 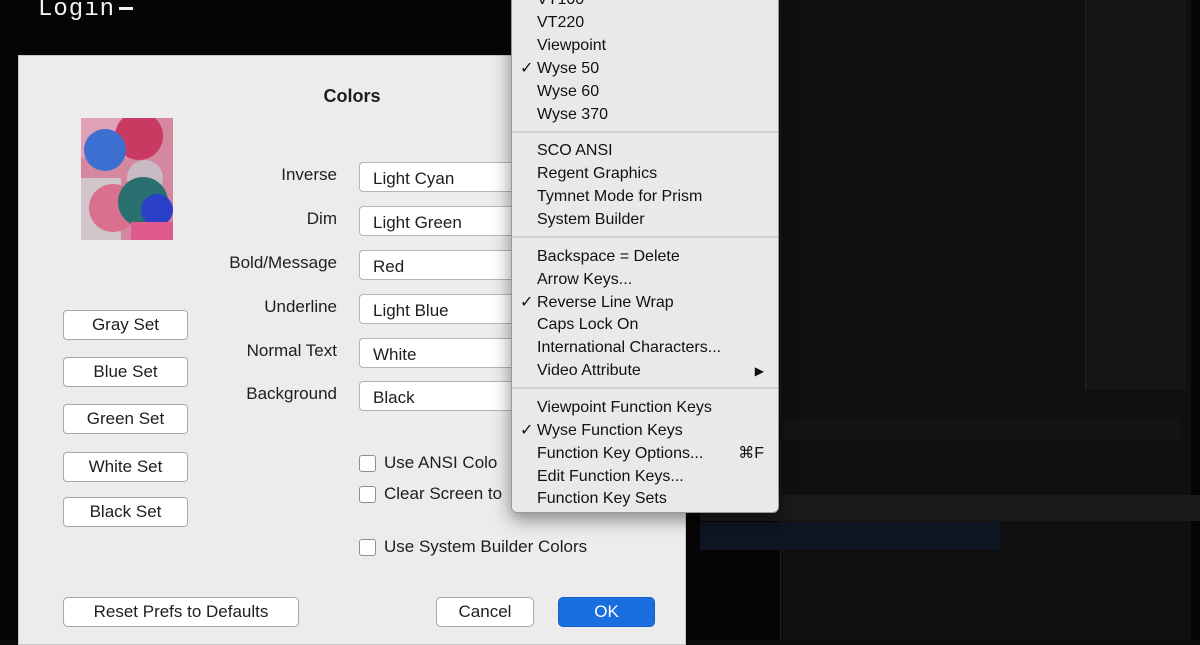 I want to click on menu-item-backspace-delete: Backspace = Delete, so click(x=645, y=257).